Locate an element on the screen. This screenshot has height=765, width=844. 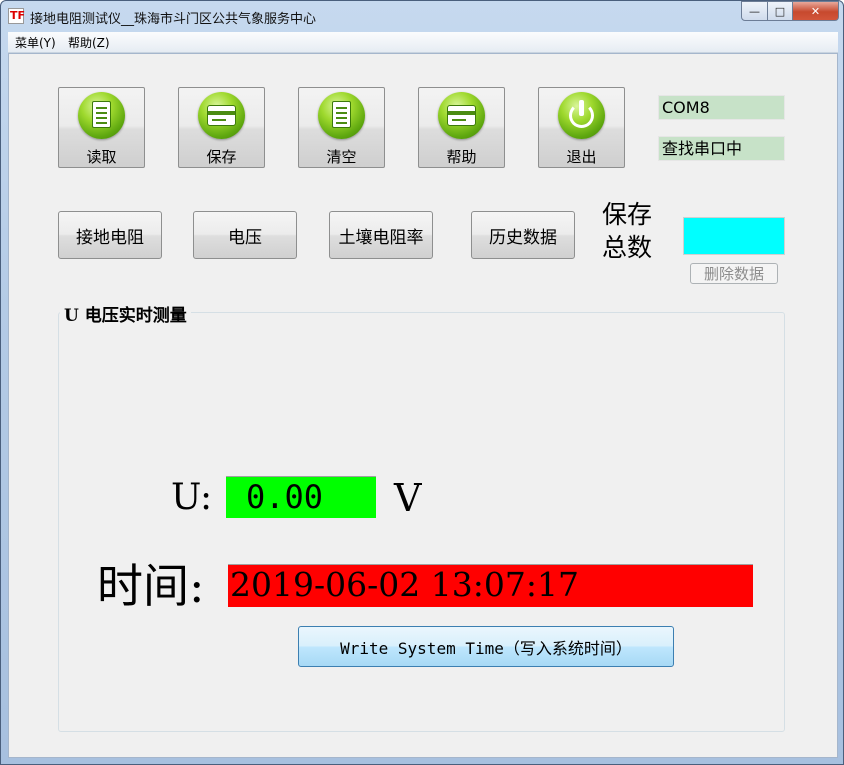
voltage-unit: V is located at coordinates (408, 498).